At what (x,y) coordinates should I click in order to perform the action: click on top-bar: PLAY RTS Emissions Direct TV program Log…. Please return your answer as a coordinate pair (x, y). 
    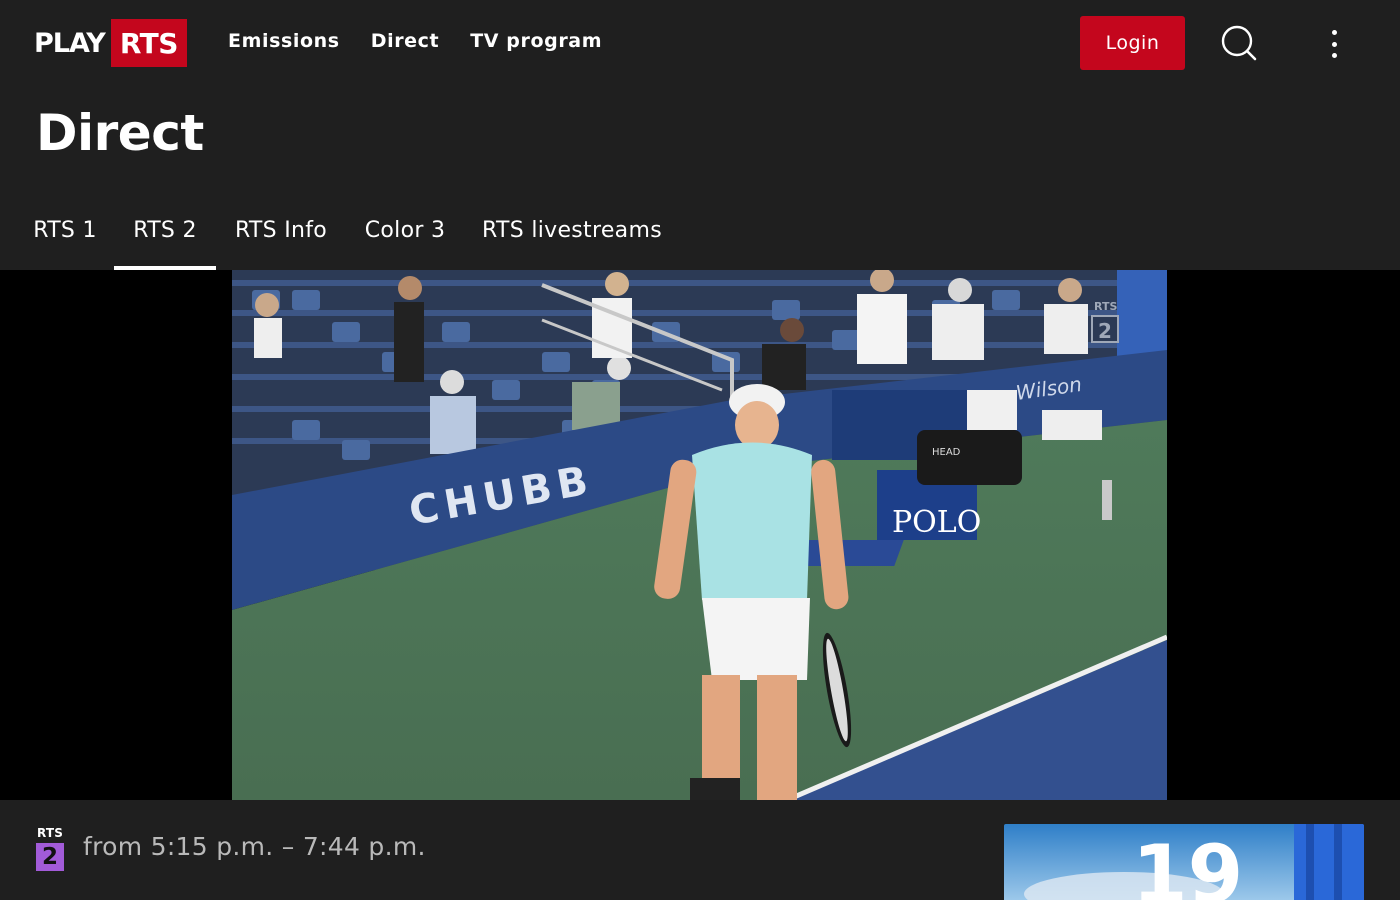
    Looking at the image, I should click on (700, 44).